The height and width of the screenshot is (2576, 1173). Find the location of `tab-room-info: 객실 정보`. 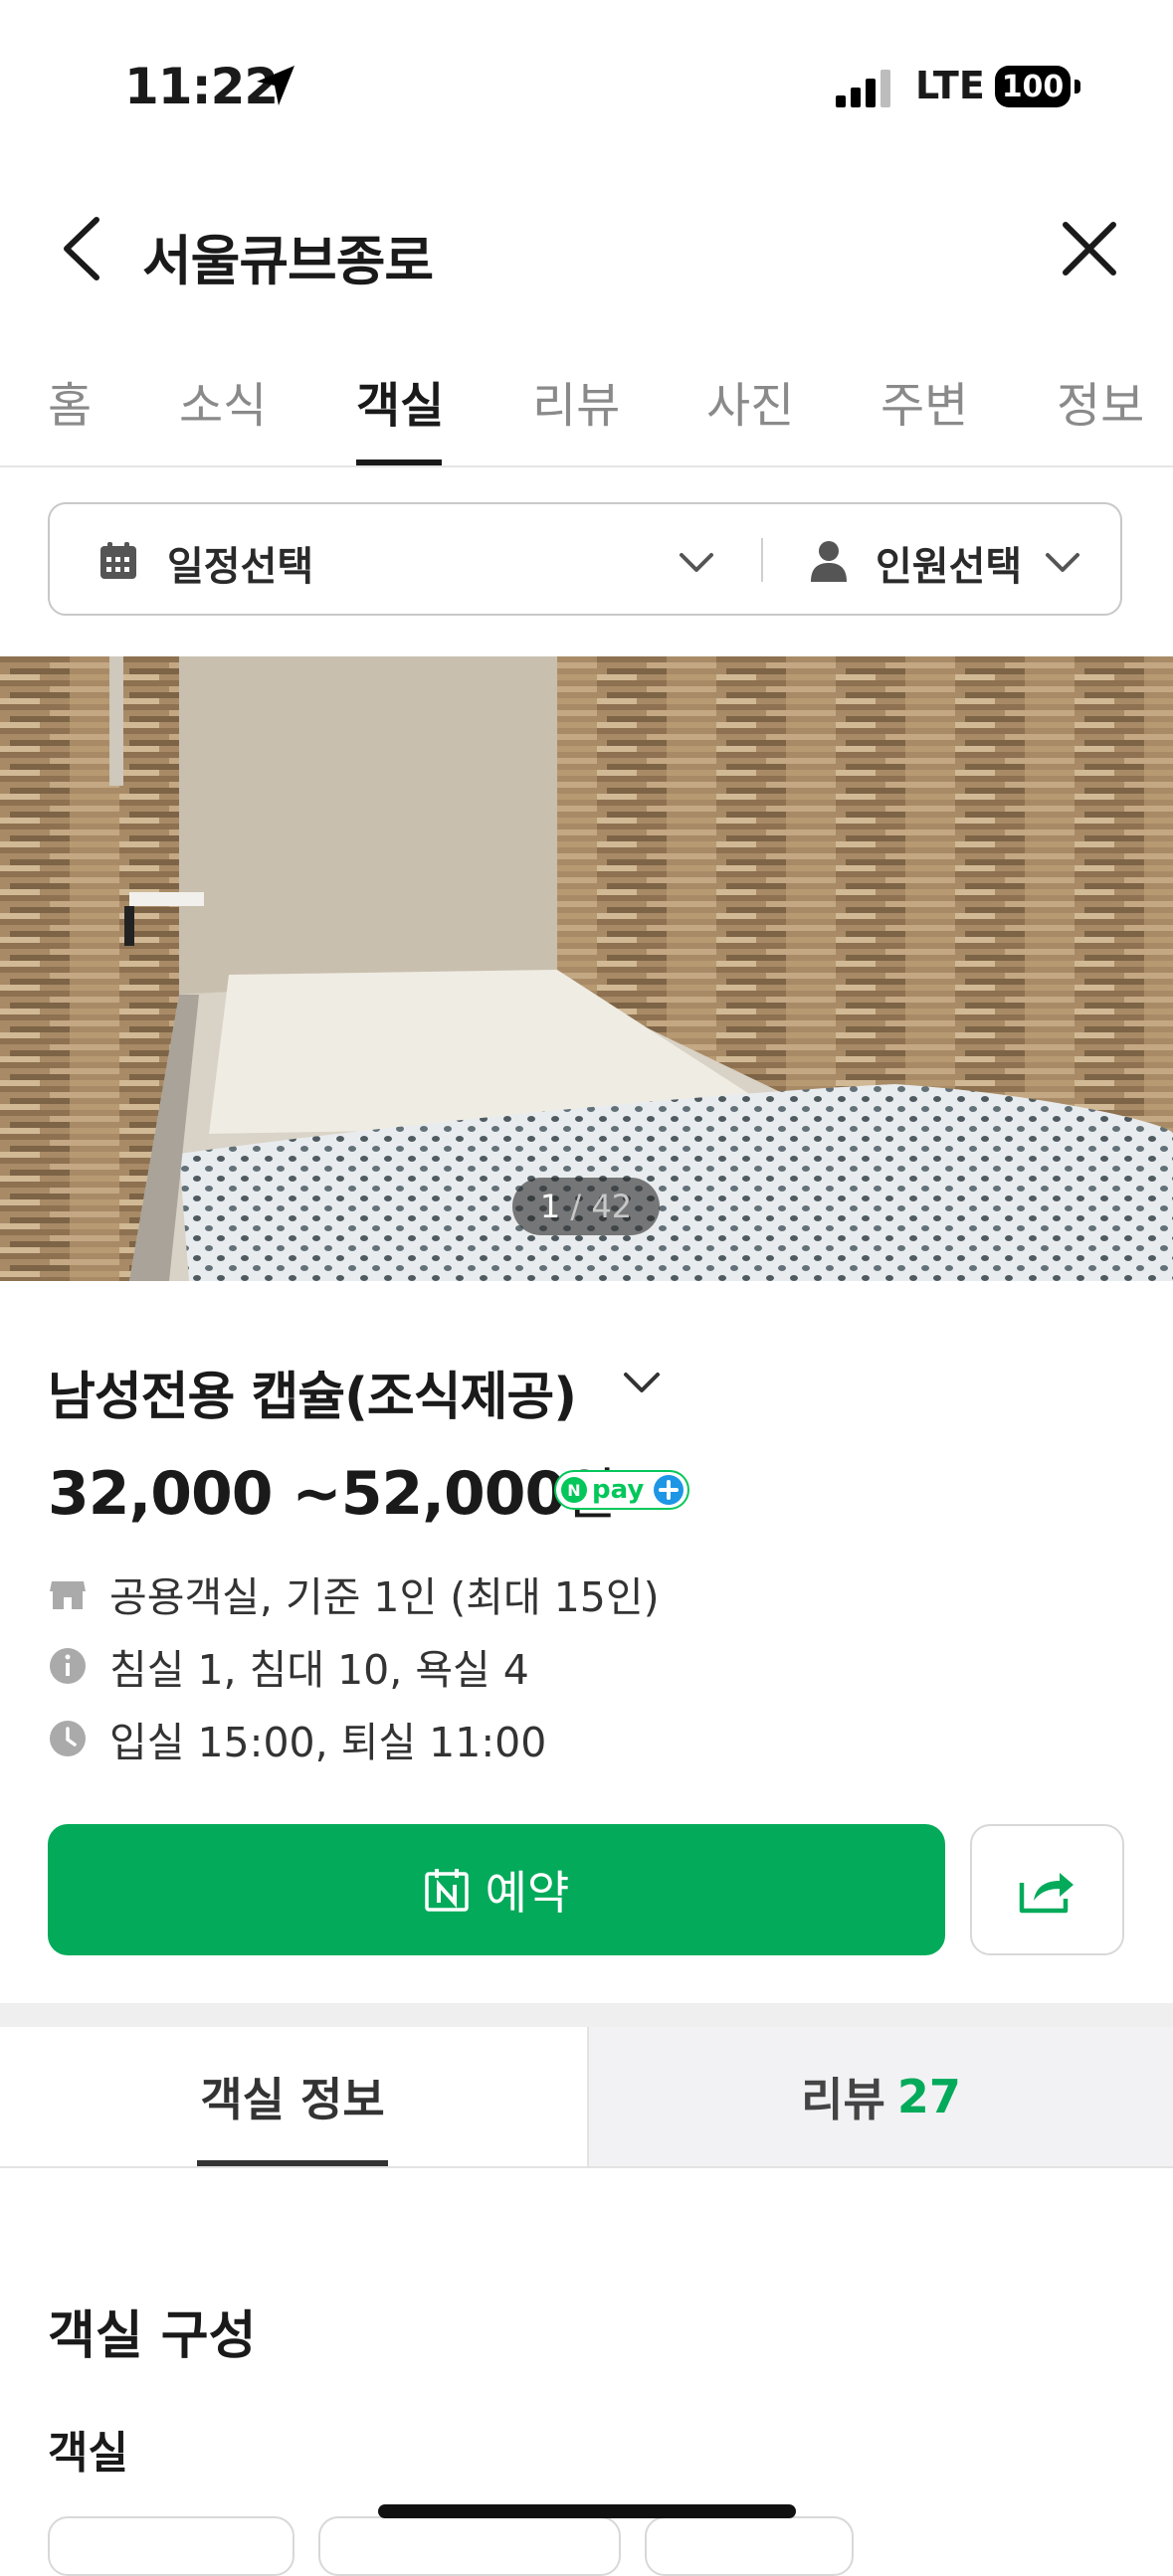

tab-room-info: 객실 정보 is located at coordinates (292, 2096).